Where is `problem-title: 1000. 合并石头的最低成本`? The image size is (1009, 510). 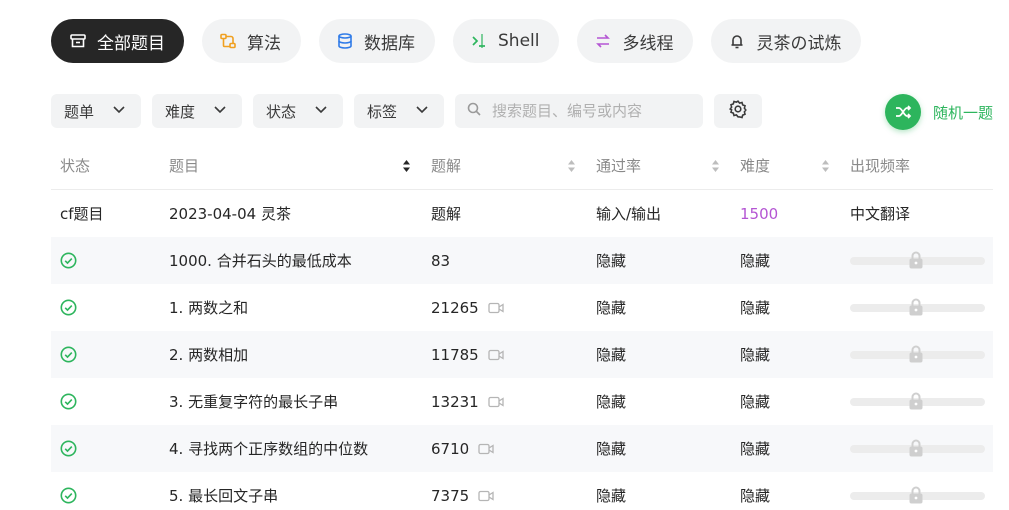 problem-title: 1000. 合并石头的最低成本 is located at coordinates (300, 260).